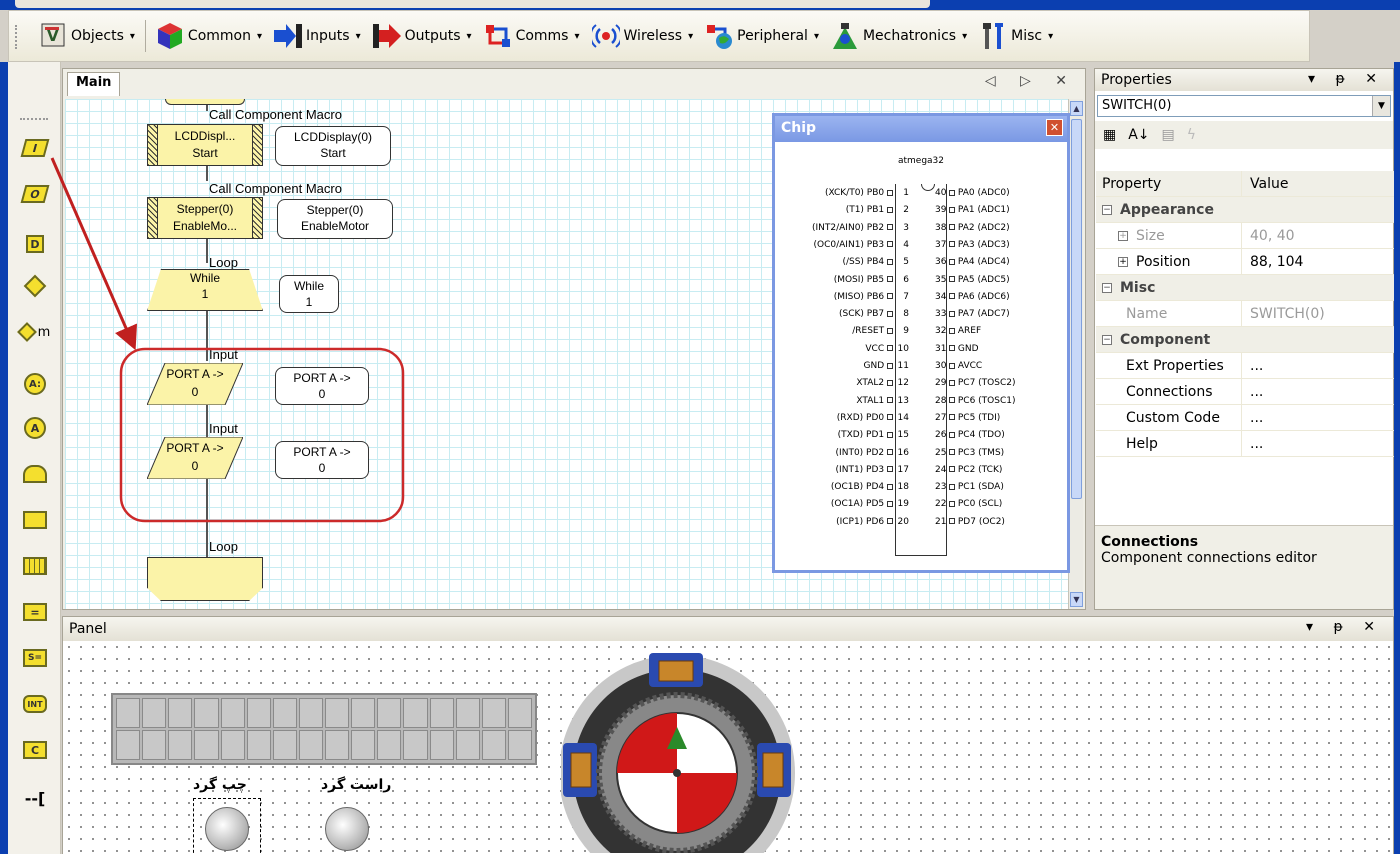 Image resolution: width=1400 pixels, height=854 pixels. What do you see at coordinates (1138, 135) in the screenshot?
I see `sort-alpha-icon: A↓` at bounding box center [1138, 135].